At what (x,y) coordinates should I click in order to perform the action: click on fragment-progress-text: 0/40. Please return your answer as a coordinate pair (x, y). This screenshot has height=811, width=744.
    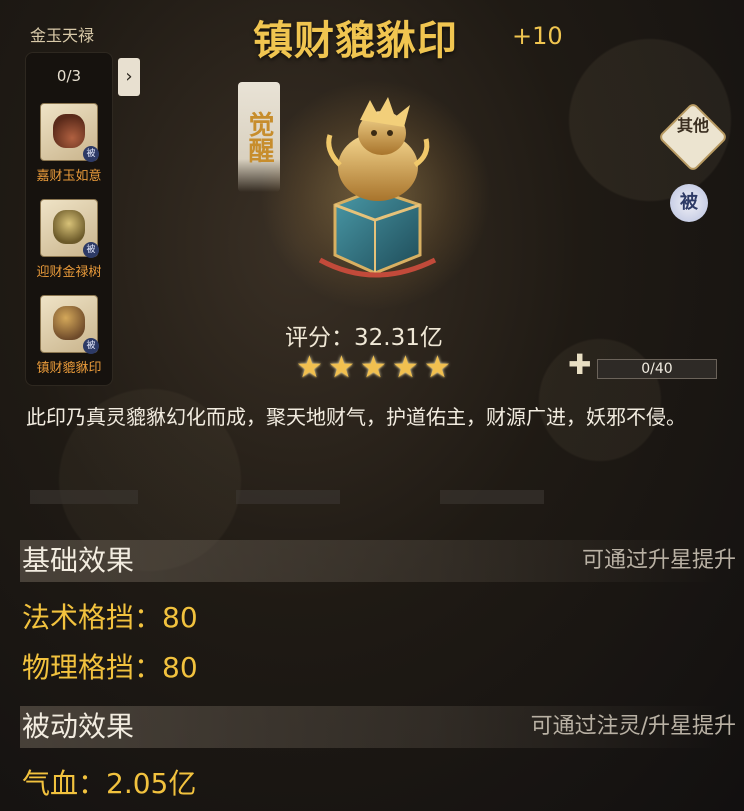
    Looking at the image, I should click on (657, 369).